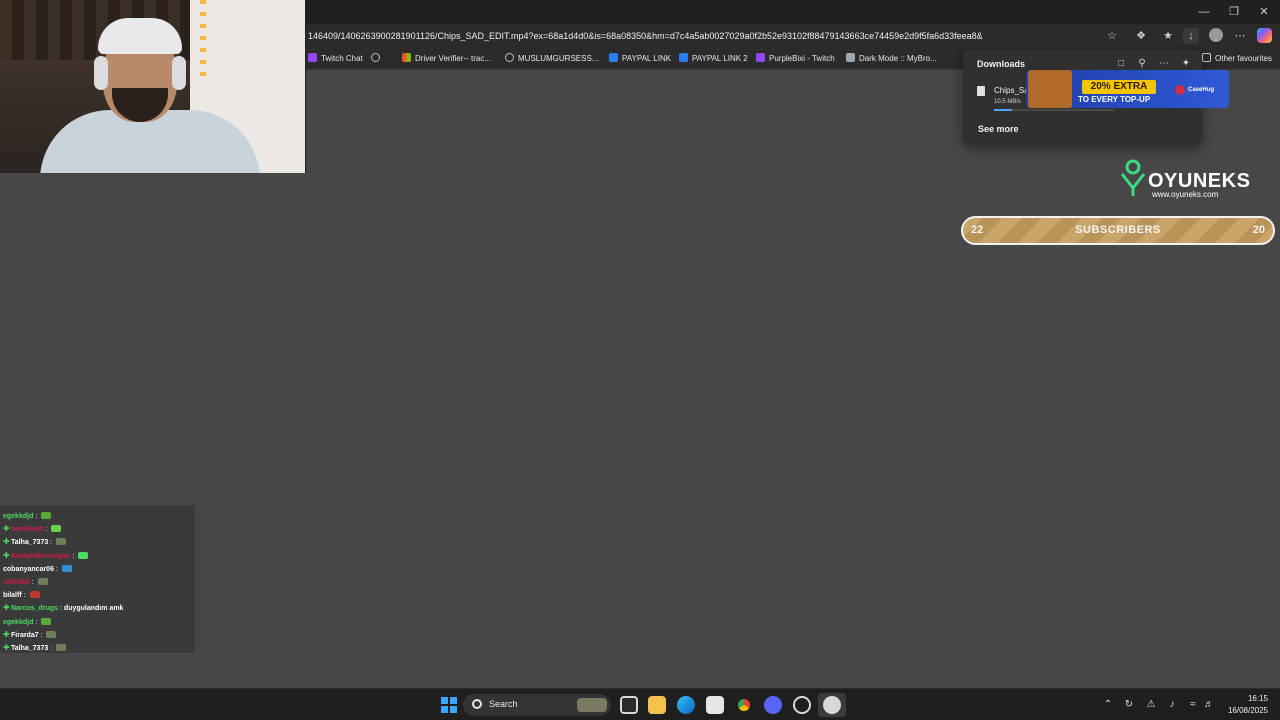 Image resolution: width=1280 pixels, height=720 pixels. Describe the element at coordinates (41, 556) in the screenshot. I see `chat-username: KahtaliMormegtar` at that location.